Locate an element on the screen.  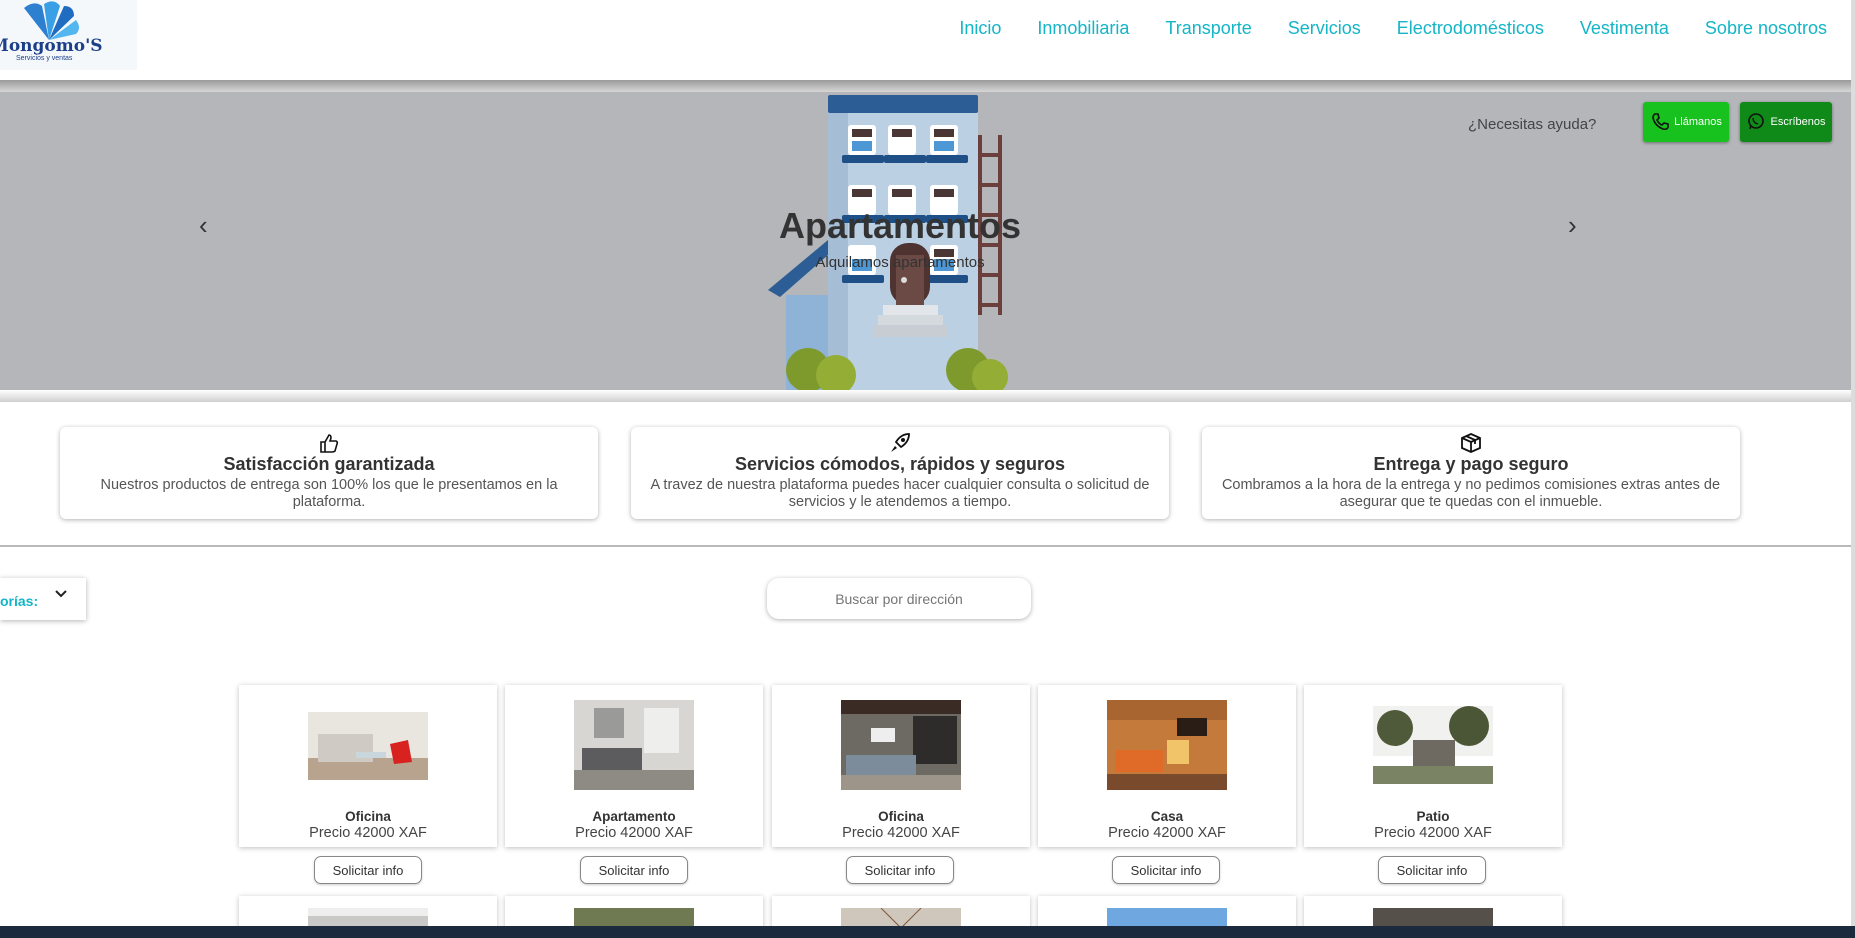
section-divider is located at coordinates (927, 546).